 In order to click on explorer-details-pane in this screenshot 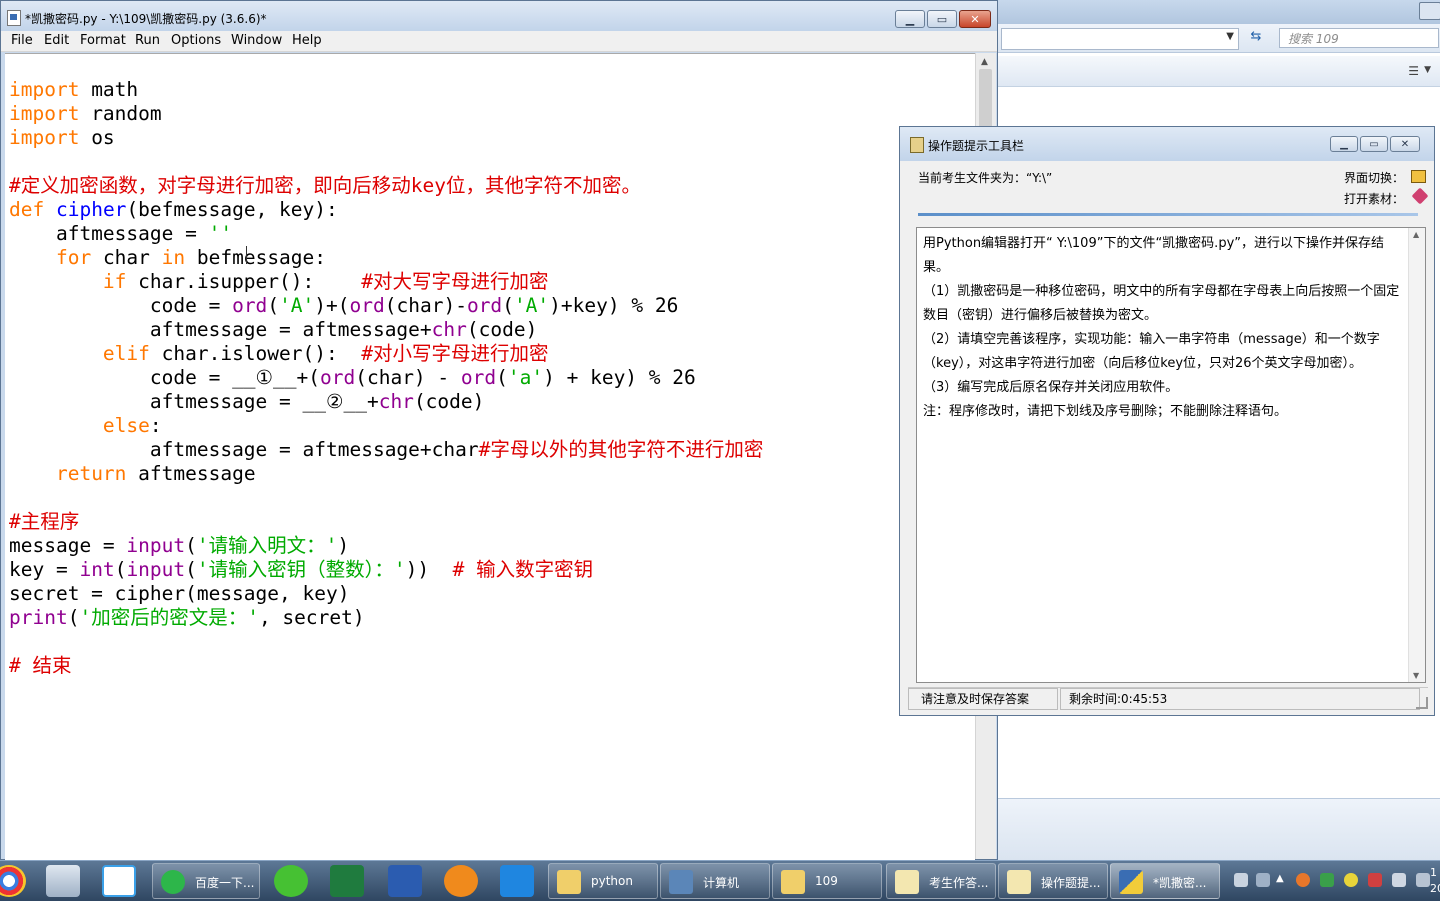, I will do `click(1215, 829)`.